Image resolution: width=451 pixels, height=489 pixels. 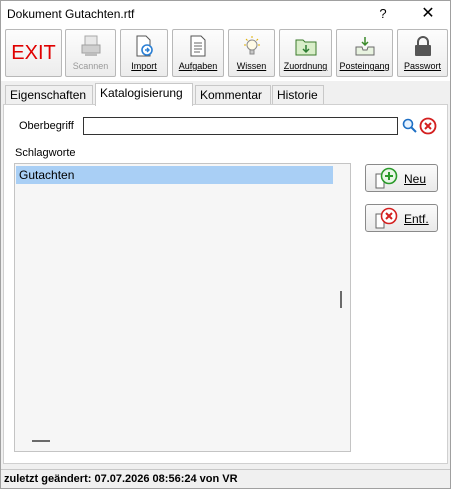 What do you see at coordinates (428, 14) in the screenshot?
I see `close-button: ✕` at bounding box center [428, 14].